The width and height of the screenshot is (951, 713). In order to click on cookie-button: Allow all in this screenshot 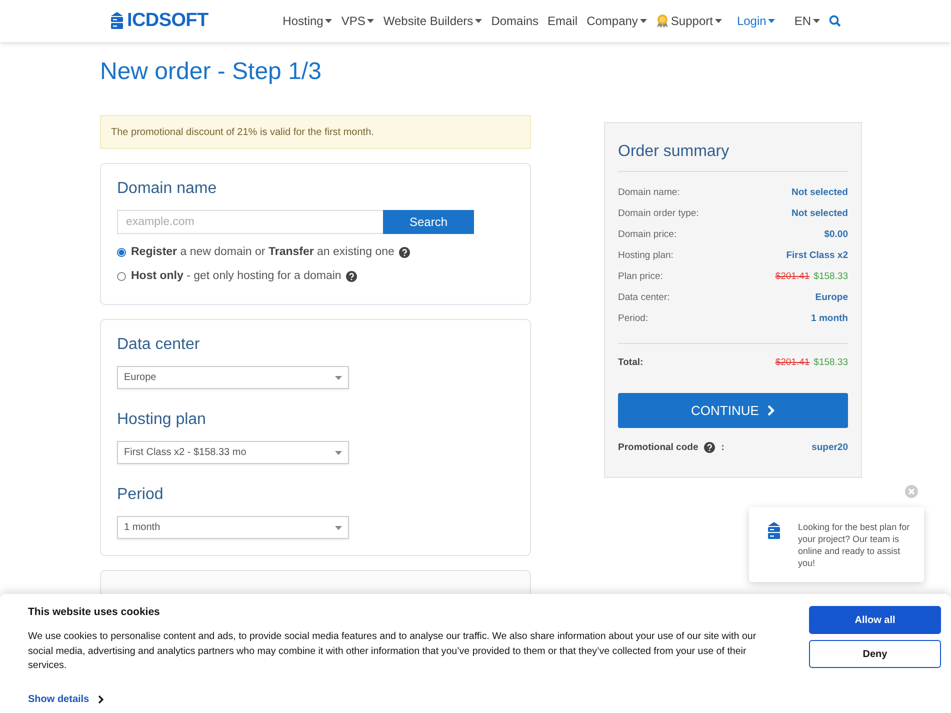, I will do `click(875, 620)`.